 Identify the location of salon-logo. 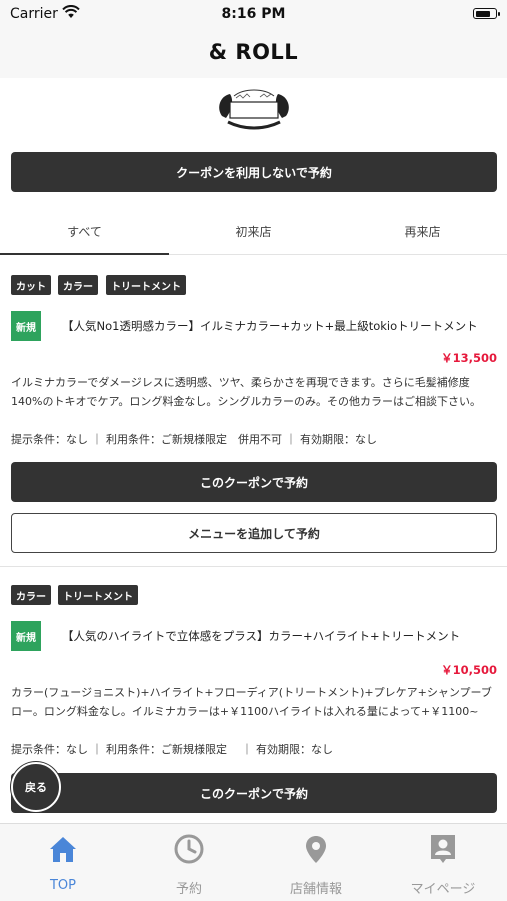
(254, 109).